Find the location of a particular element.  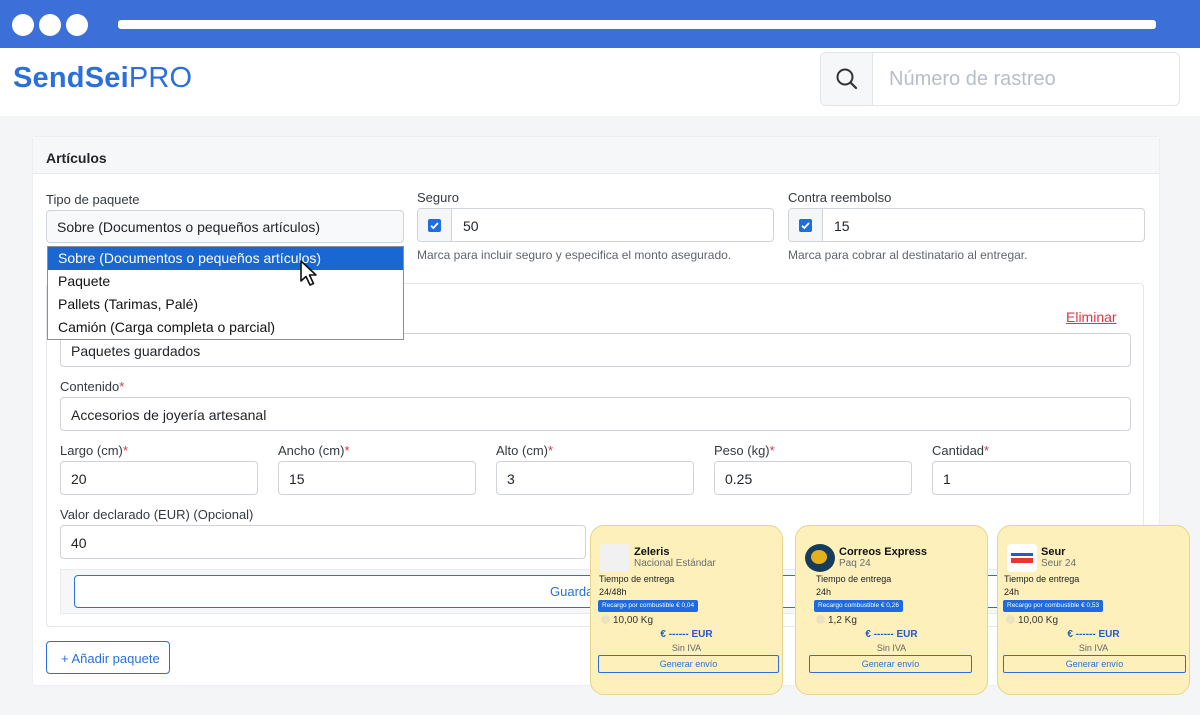

saved-packages-value: Paquetes guardados is located at coordinates (136, 351).